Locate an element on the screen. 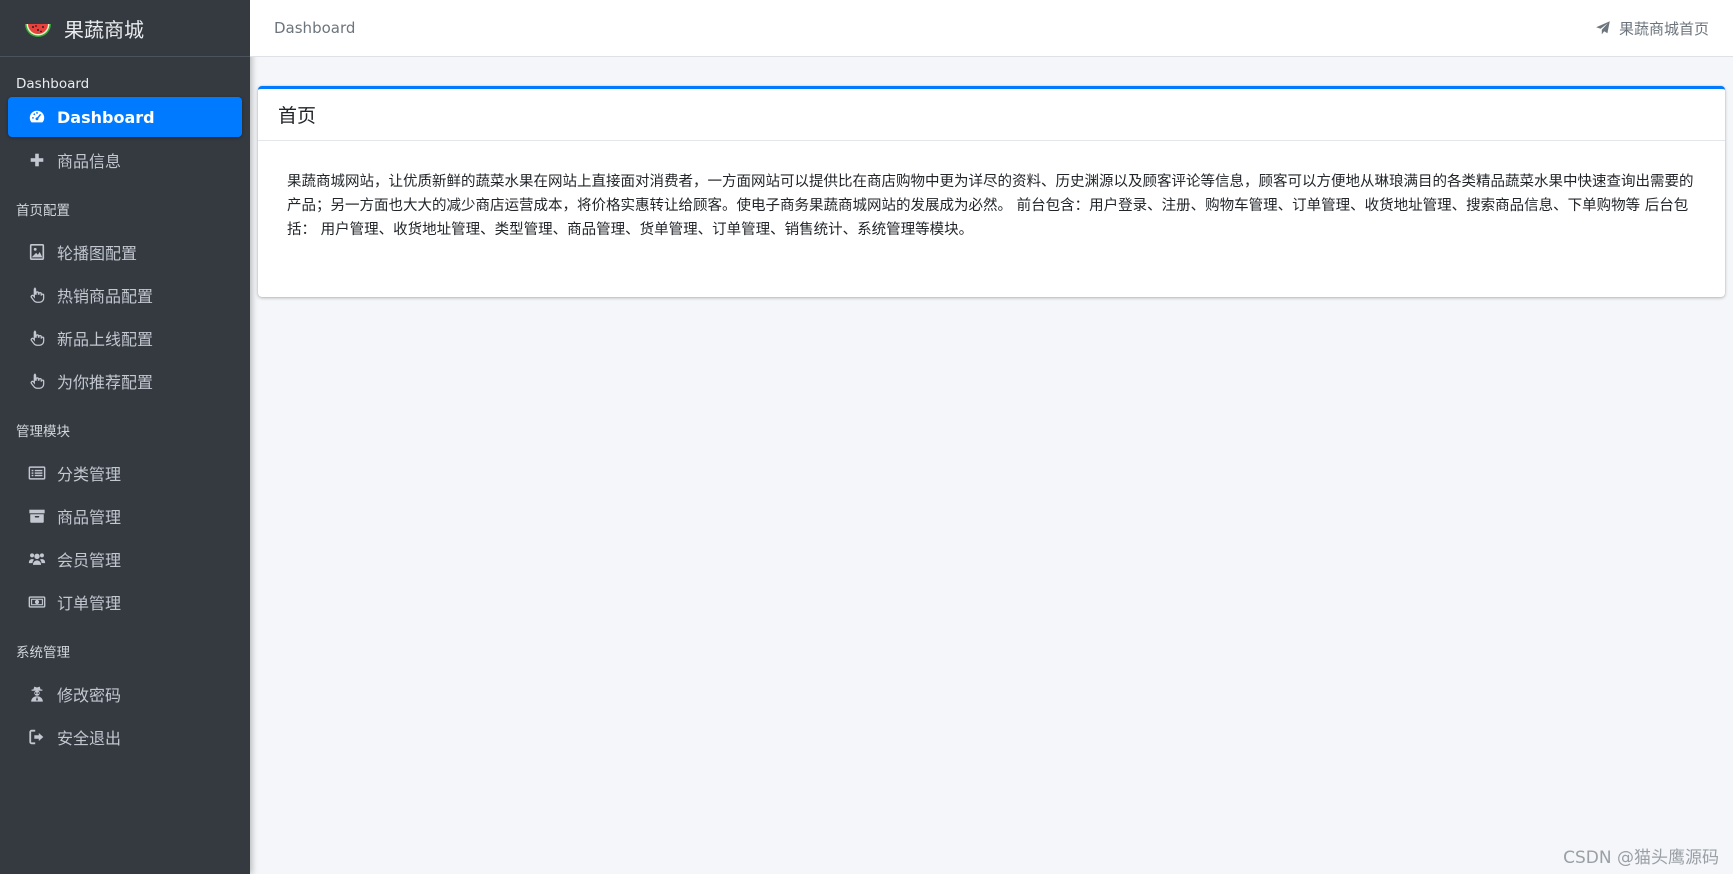  card-title: 首页 is located at coordinates (991, 115).